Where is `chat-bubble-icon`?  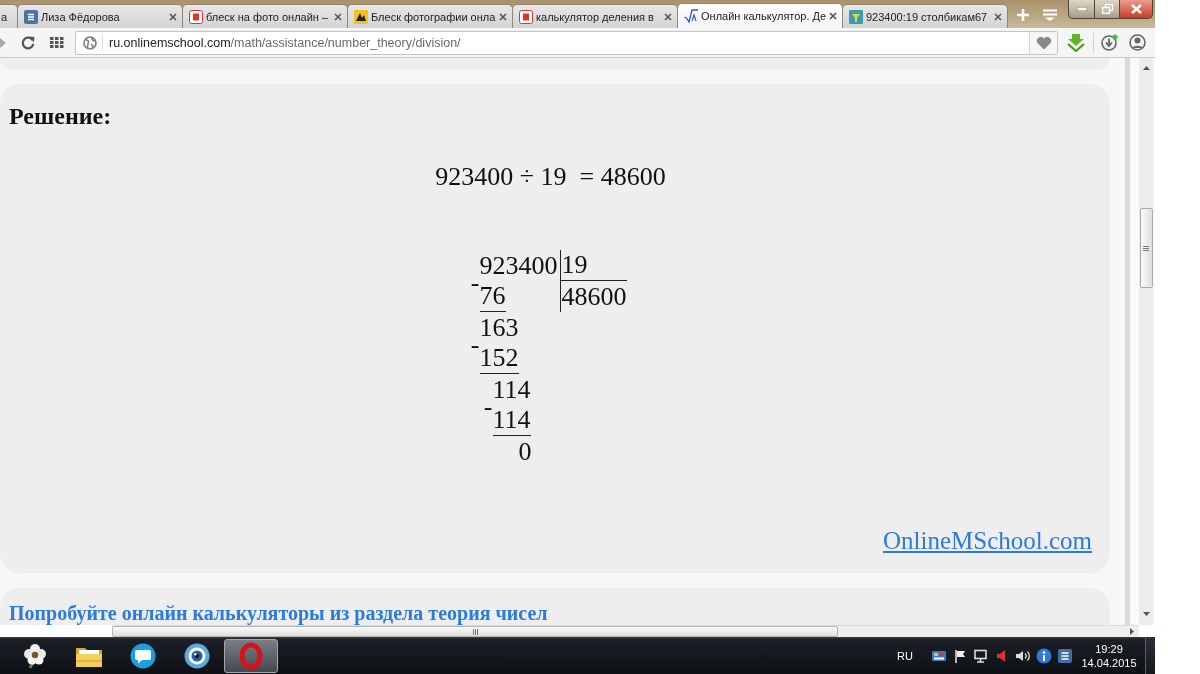
chat-bubble-icon is located at coordinates (143, 655).